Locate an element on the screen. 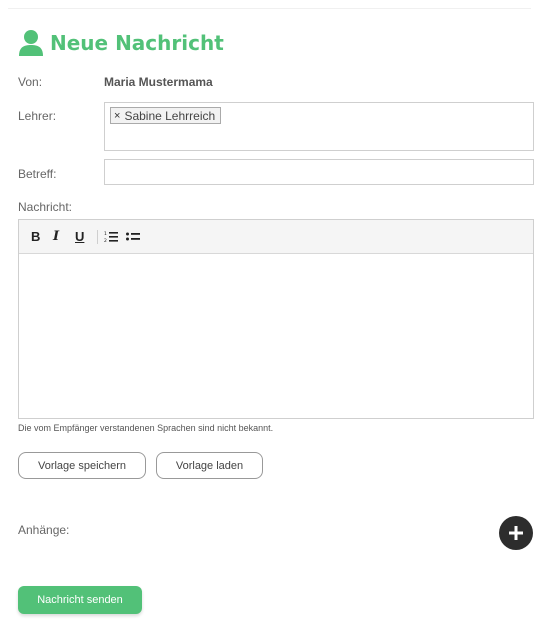 This screenshot has height=629, width=539. message-label: Nachricht: is located at coordinates (45, 207).